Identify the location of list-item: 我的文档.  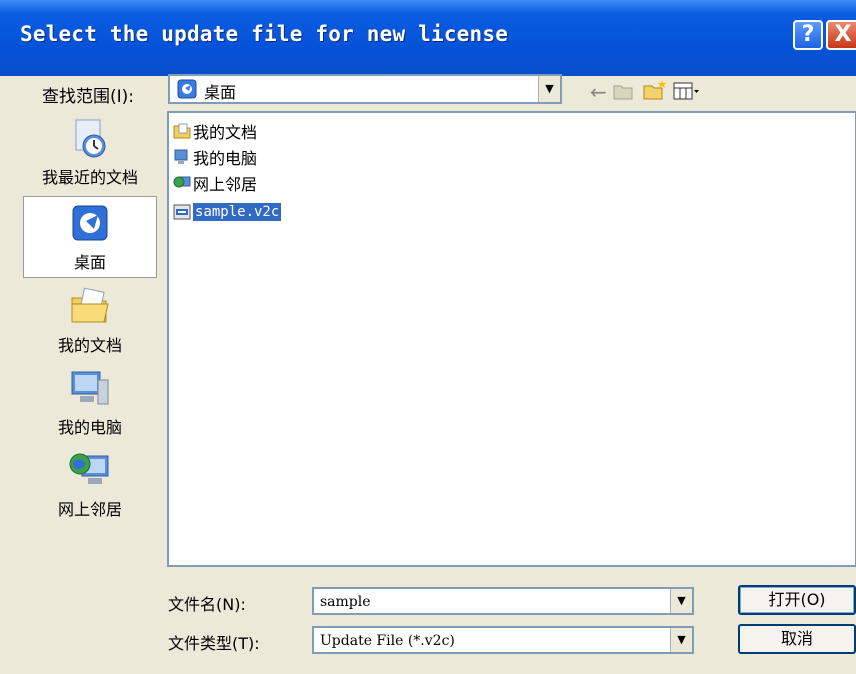
(215, 130).